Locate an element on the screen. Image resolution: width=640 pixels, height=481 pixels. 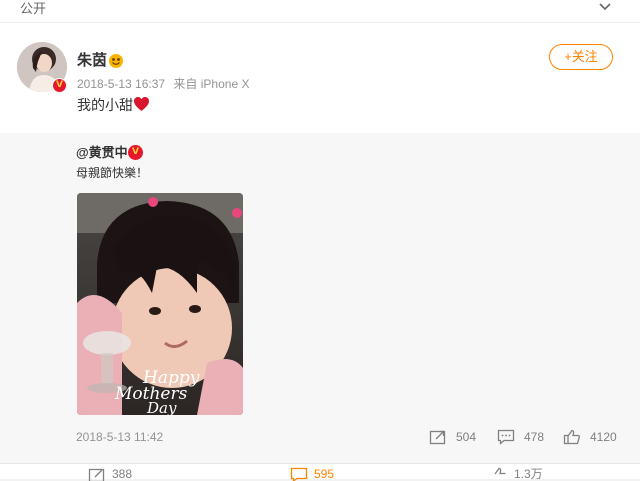
post-meta: 2018-5-13 16:37 来自 iPhone X is located at coordinates (165, 84).